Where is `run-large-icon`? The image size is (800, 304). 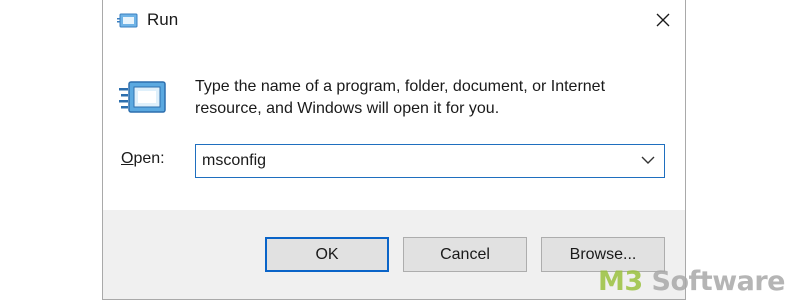 run-large-icon is located at coordinates (144, 98).